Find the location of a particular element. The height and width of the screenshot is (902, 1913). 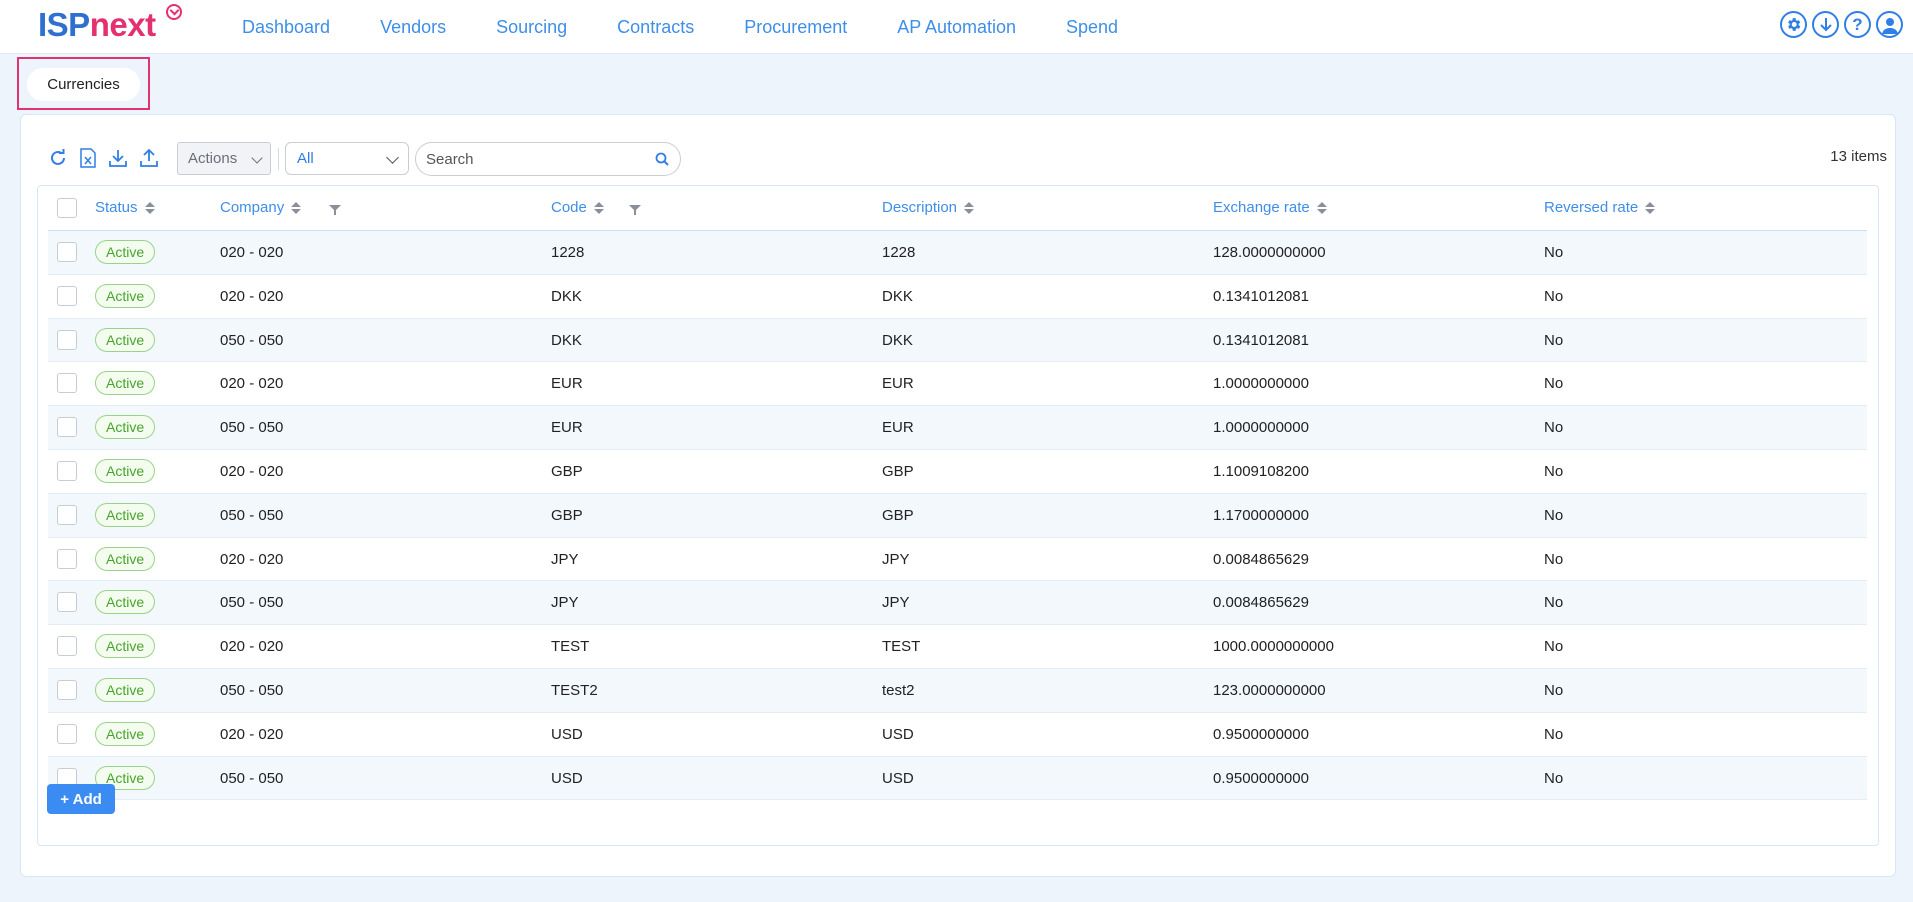

table-row: Active 020 - 020 1228 1228 128.0000000000 No is located at coordinates (957, 253).